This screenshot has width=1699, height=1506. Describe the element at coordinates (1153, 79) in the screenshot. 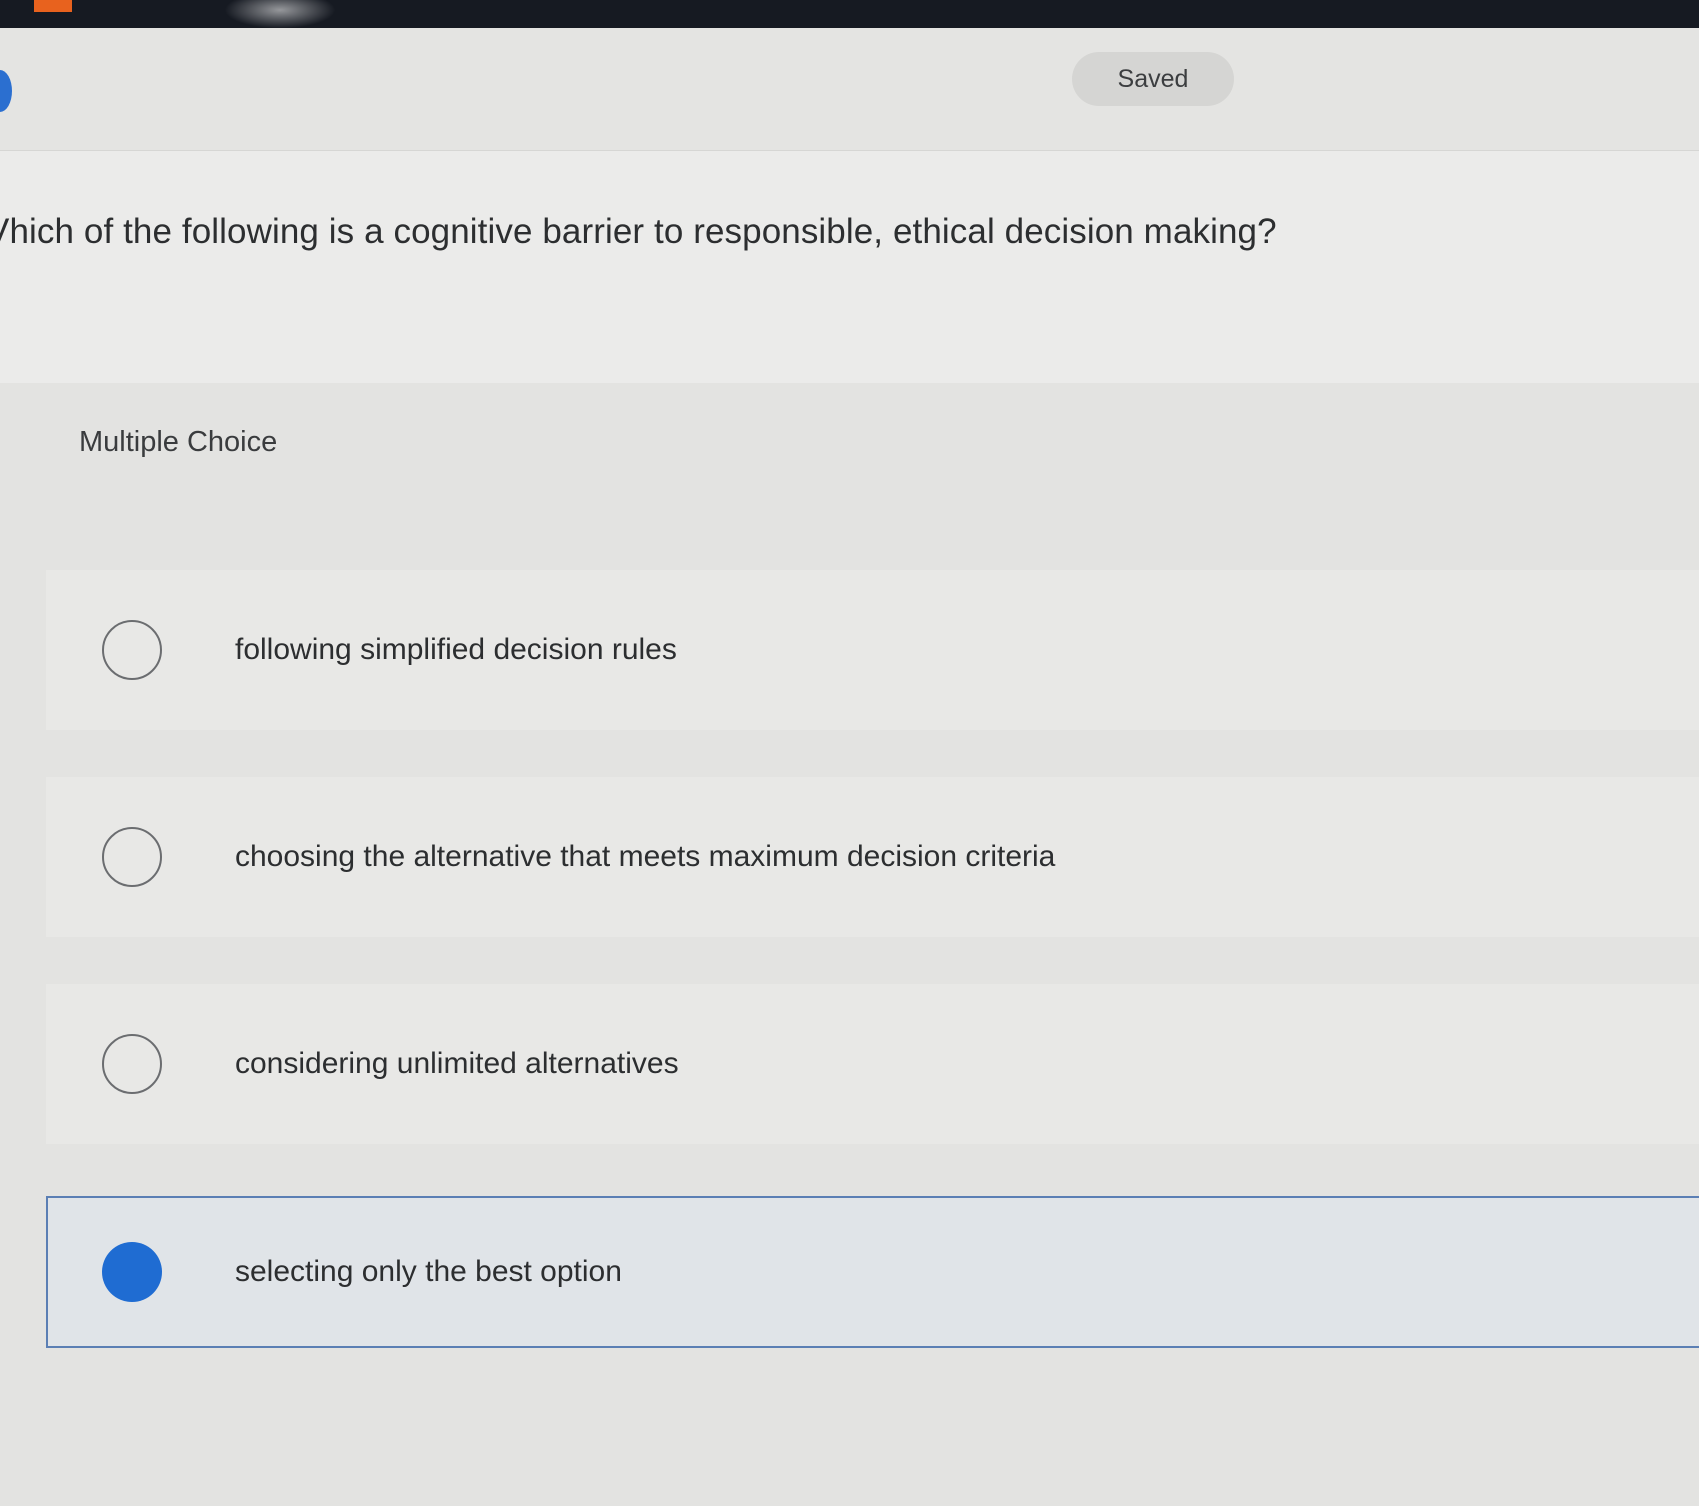

I see `saved-status-badge: Saved` at that location.